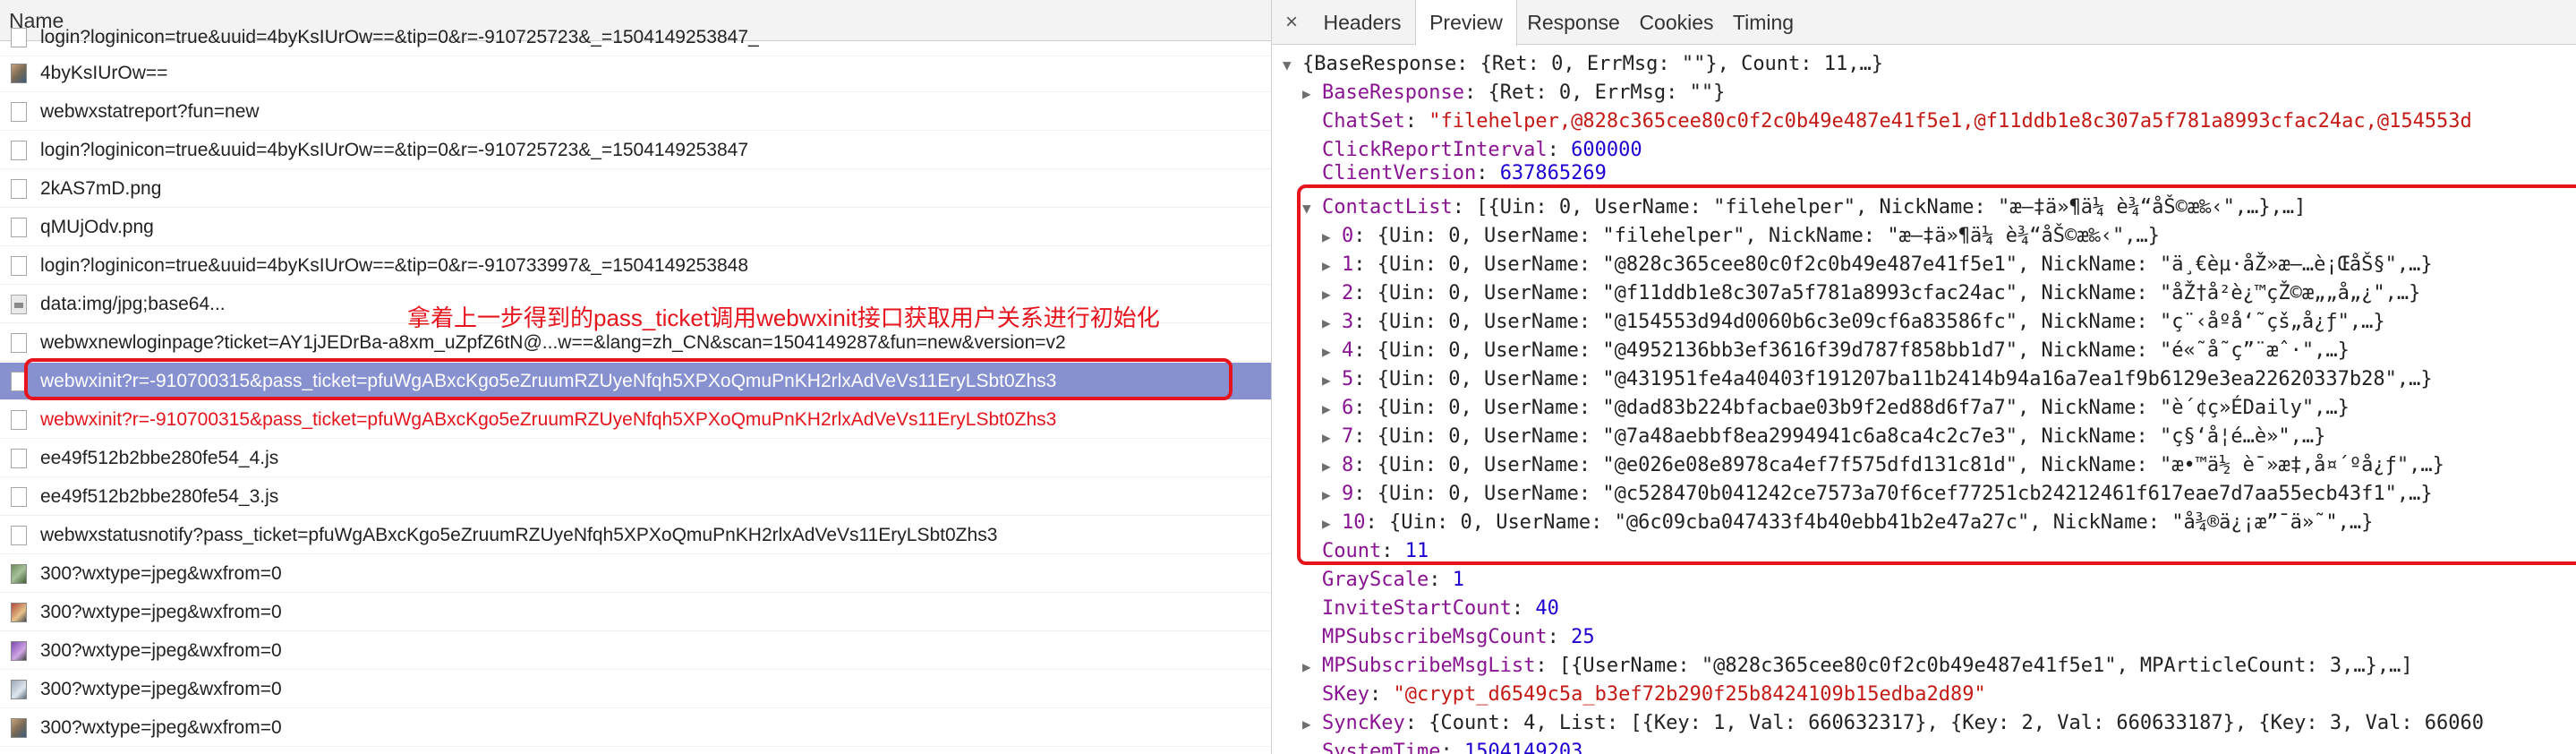 The width and height of the screenshot is (2576, 754). Describe the element at coordinates (635, 73) in the screenshot. I see `request-row: 4byKsIUrOw==` at that location.